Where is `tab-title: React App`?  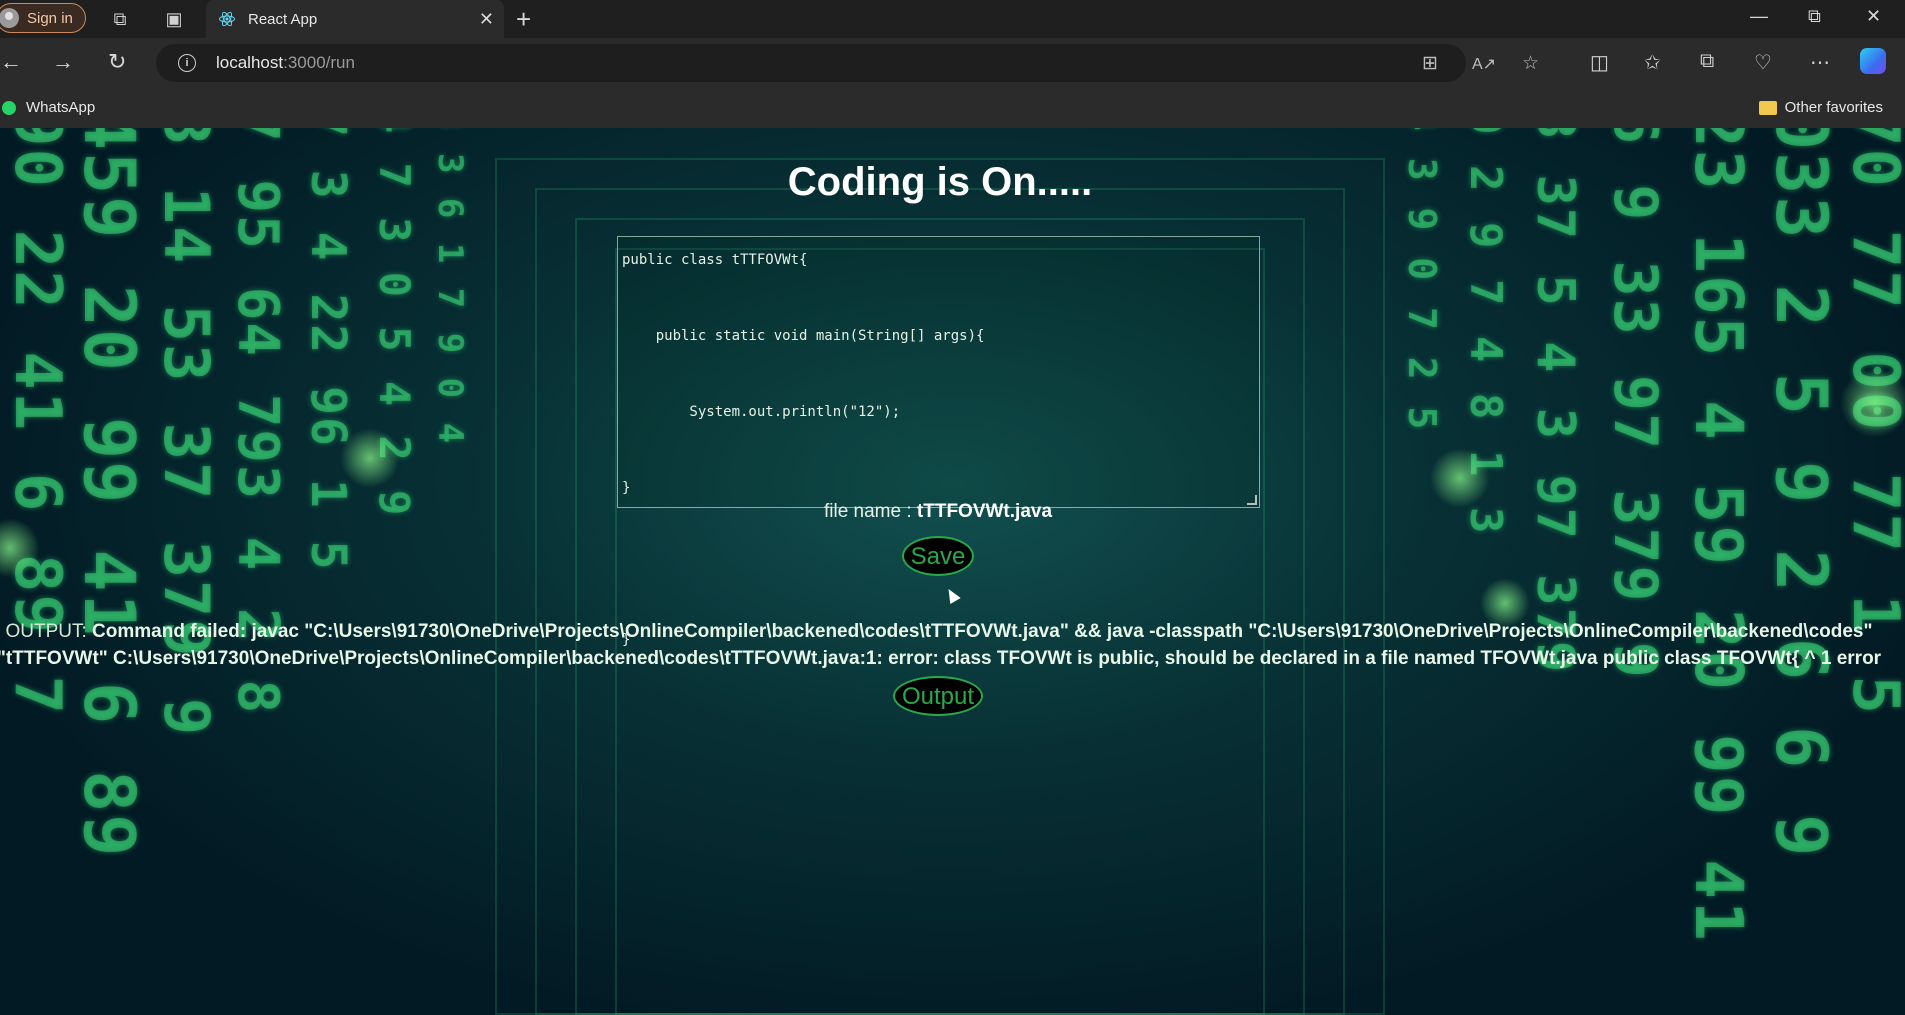
tab-title: React App is located at coordinates (283, 19).